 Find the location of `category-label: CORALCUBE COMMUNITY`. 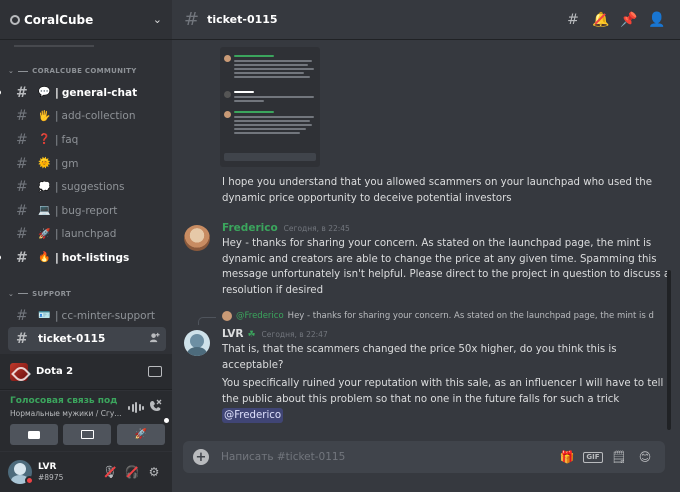

category-label: CORALCUBE COMMUNITY is located at coordinates (84, 71).